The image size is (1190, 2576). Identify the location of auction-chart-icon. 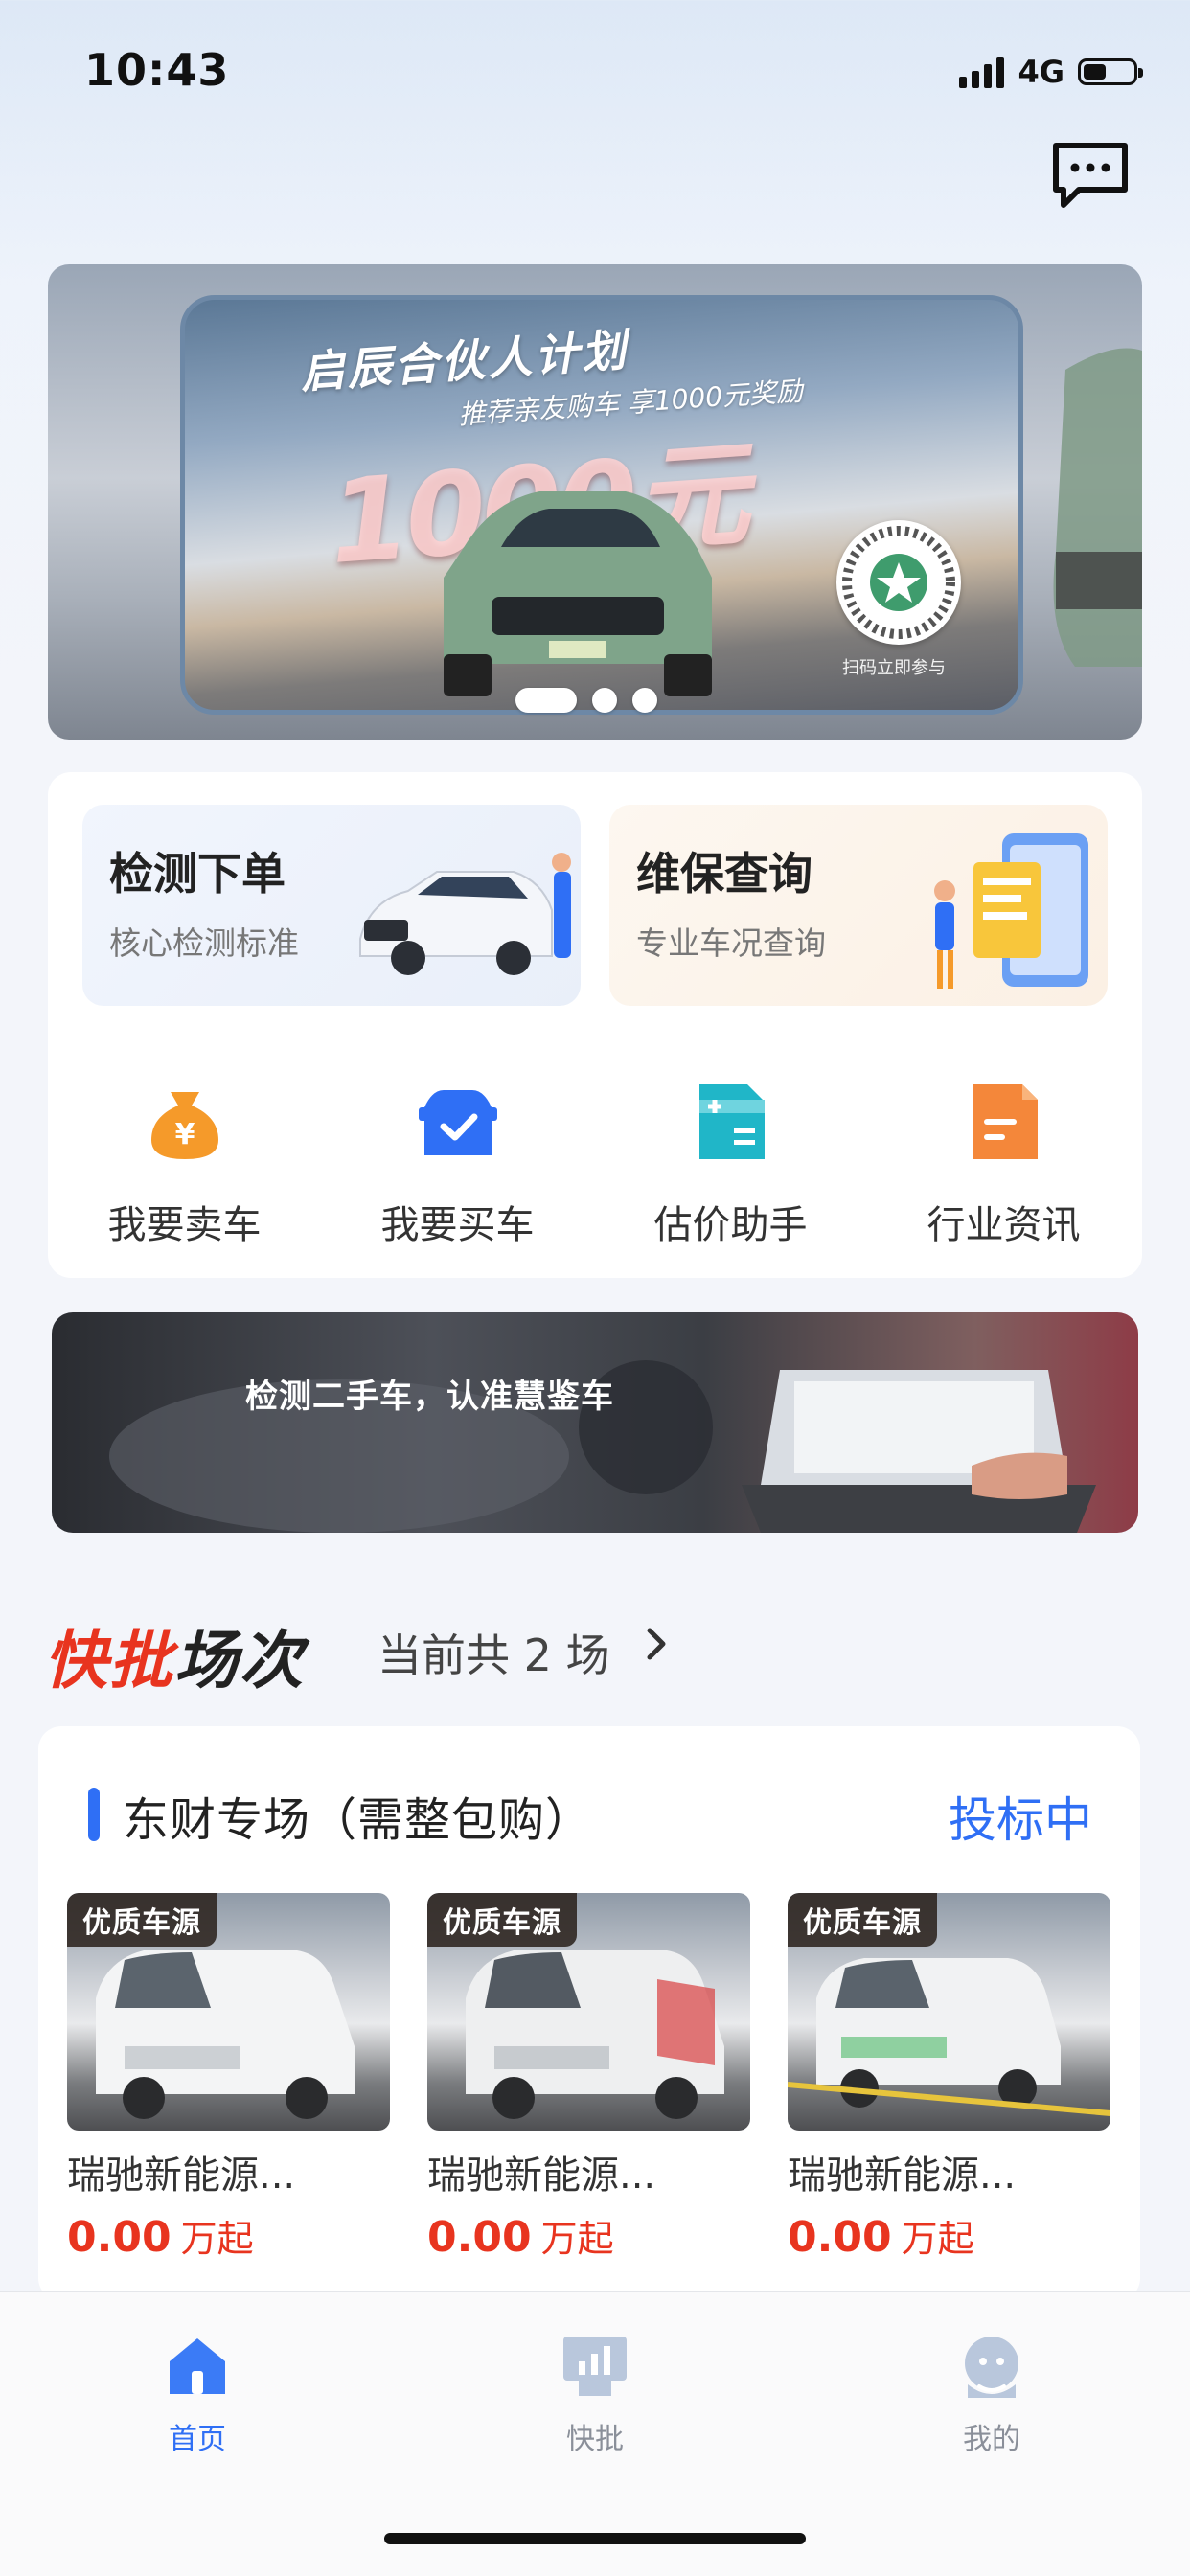
(595, 2366).